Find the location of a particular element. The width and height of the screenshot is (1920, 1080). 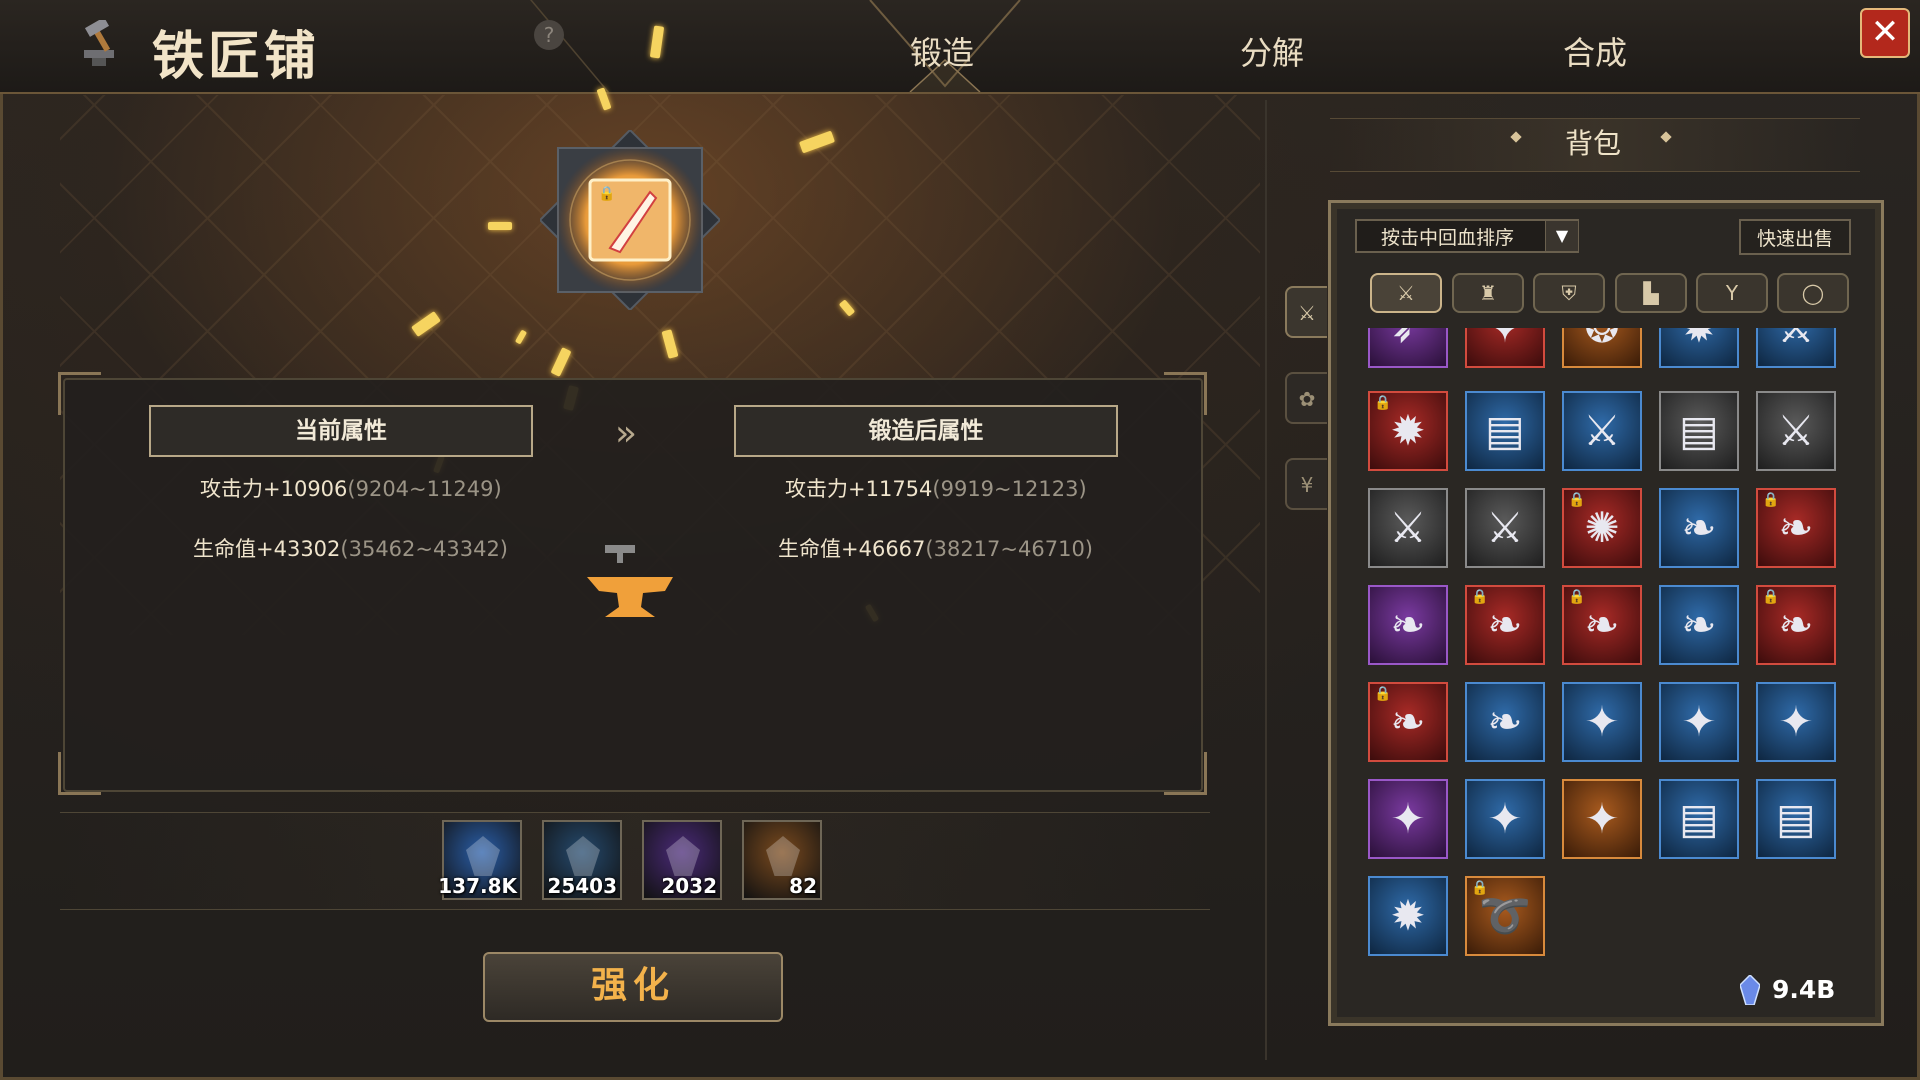

filter-armor-icon: ⛨ is located at coordinates (1569, 293).